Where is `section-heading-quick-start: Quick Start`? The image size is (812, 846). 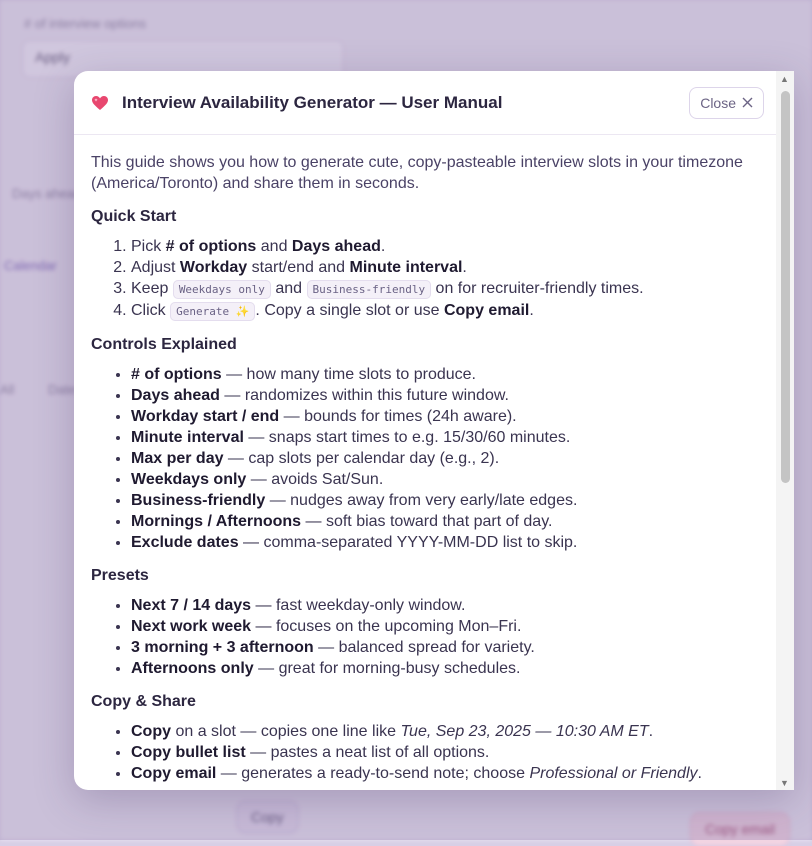
section-heading-quick-start: Quick Start is located at coordinates (134, 216).